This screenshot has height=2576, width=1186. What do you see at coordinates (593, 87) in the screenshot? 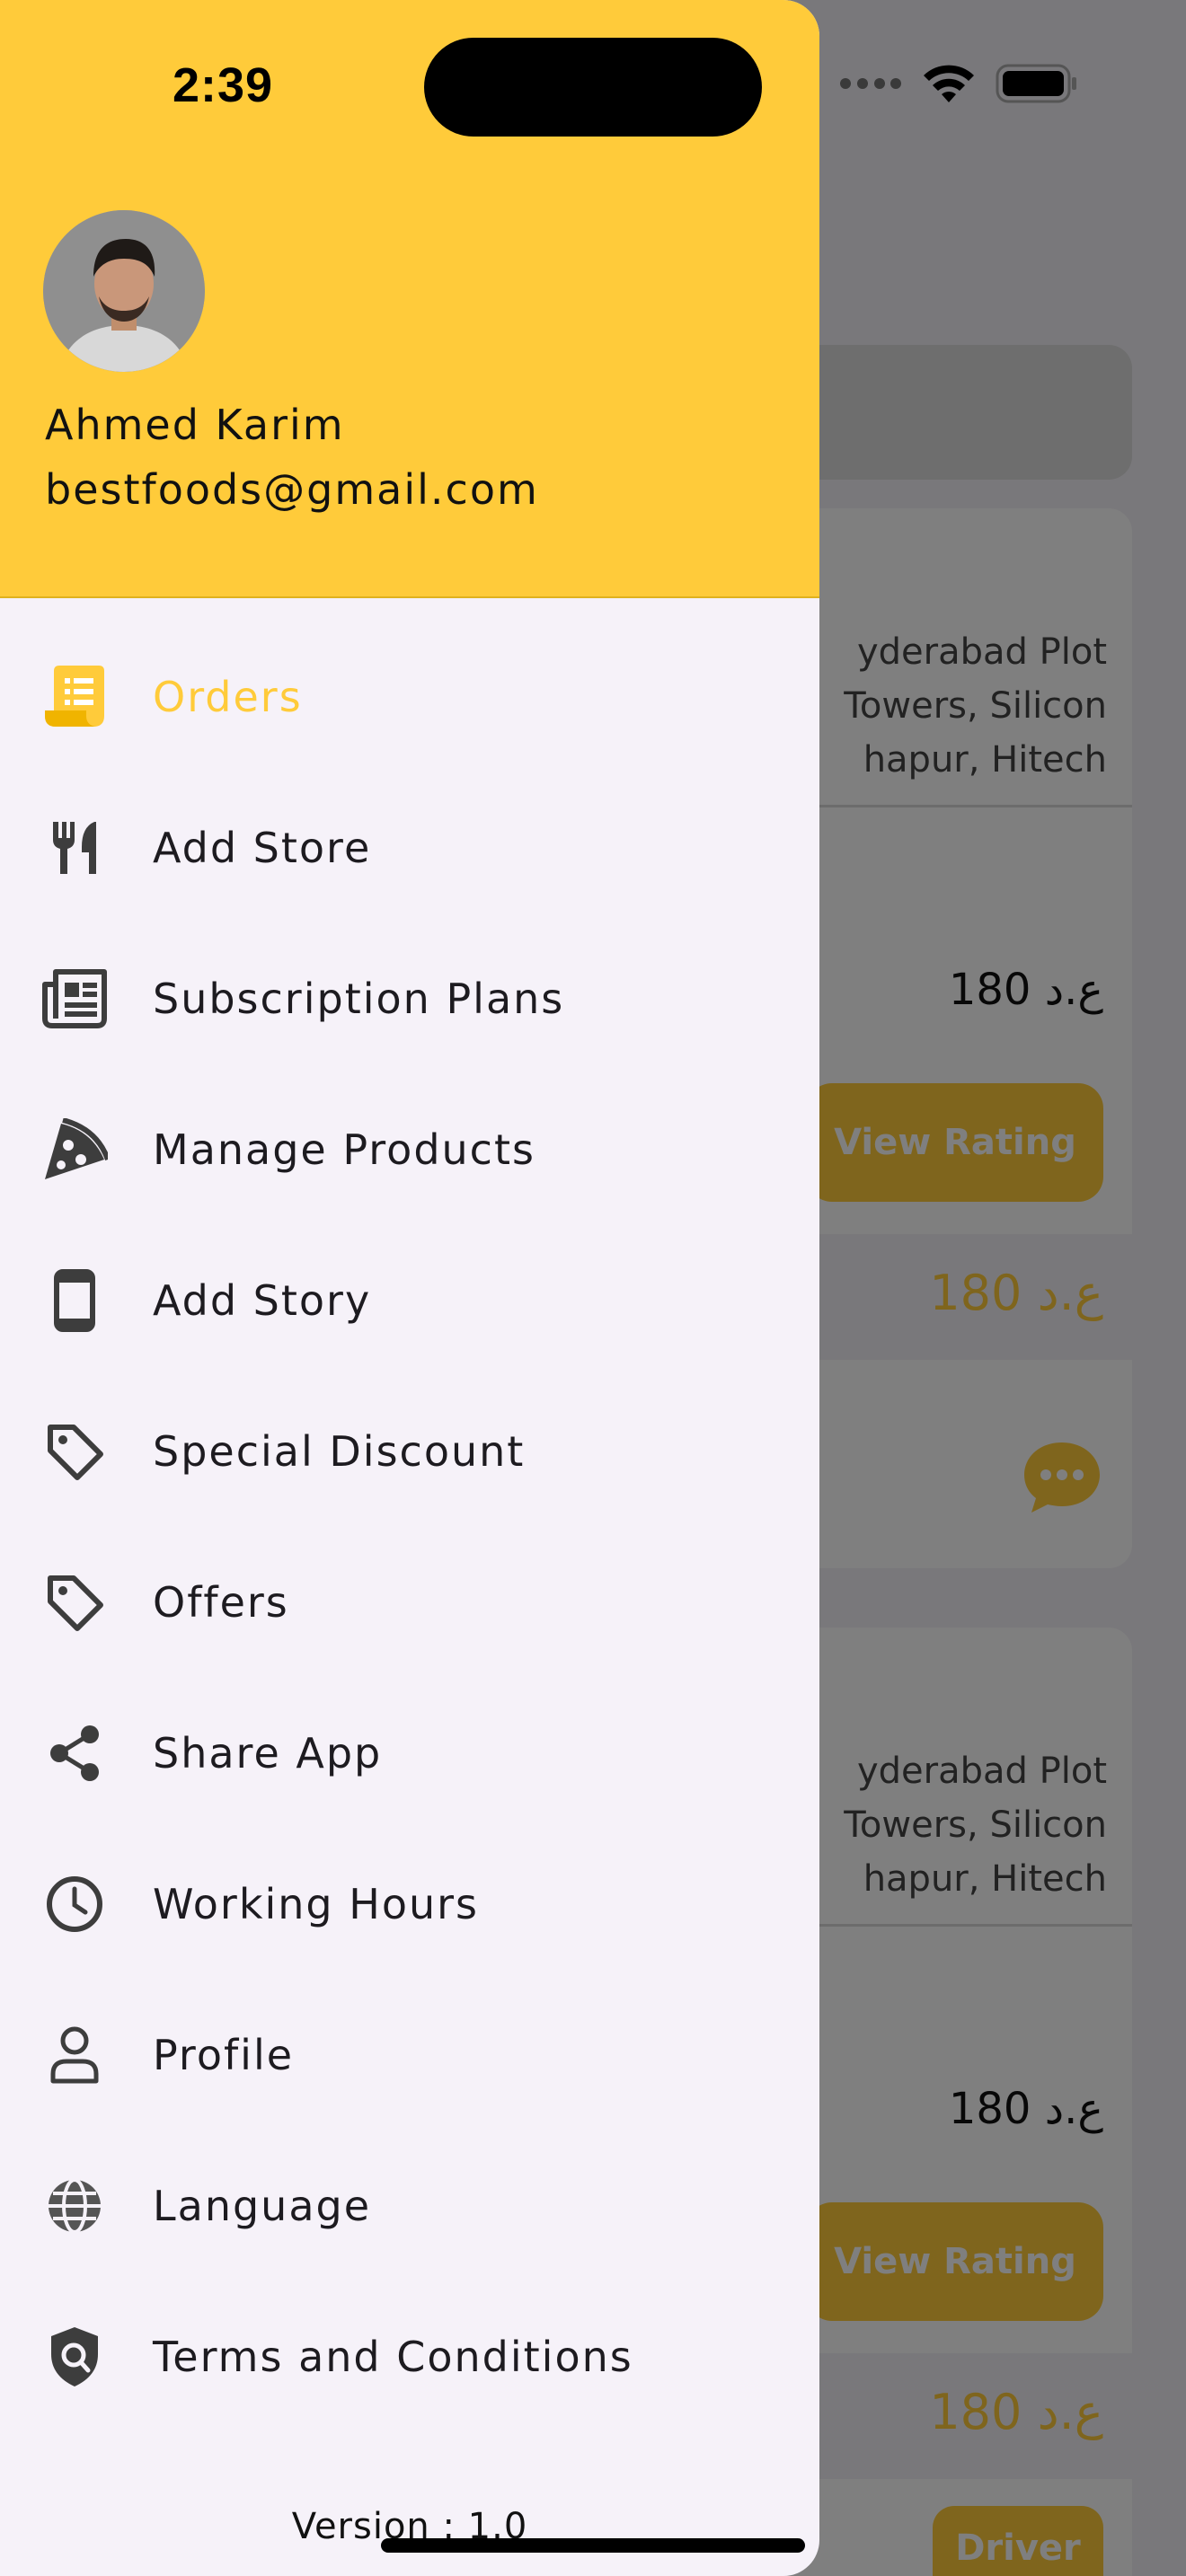
I see `dynamic-island` at bounding box center [593, 87].